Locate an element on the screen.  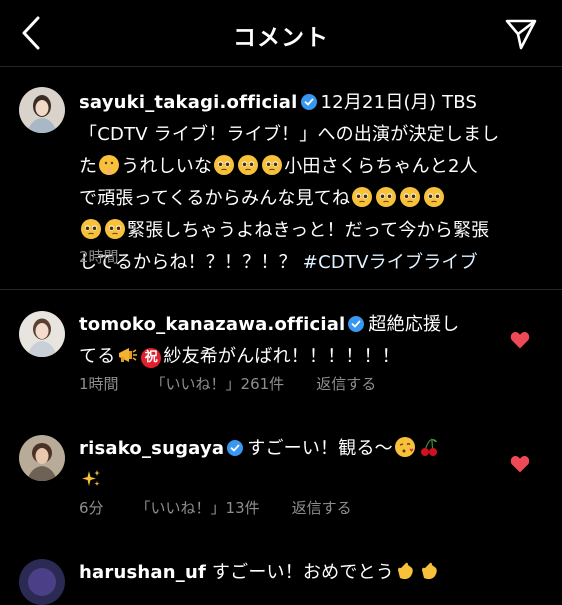
likes-count-link: 「いいね！」261件 is located at coordinates (218, 384).